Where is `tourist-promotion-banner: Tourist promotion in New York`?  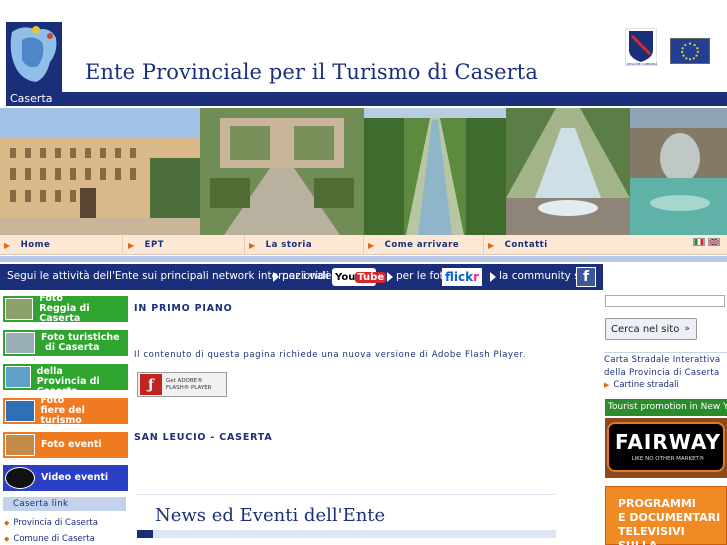 tourist-promotion-banner: Tourist promotion in New York is located at coordinates (666, 407).